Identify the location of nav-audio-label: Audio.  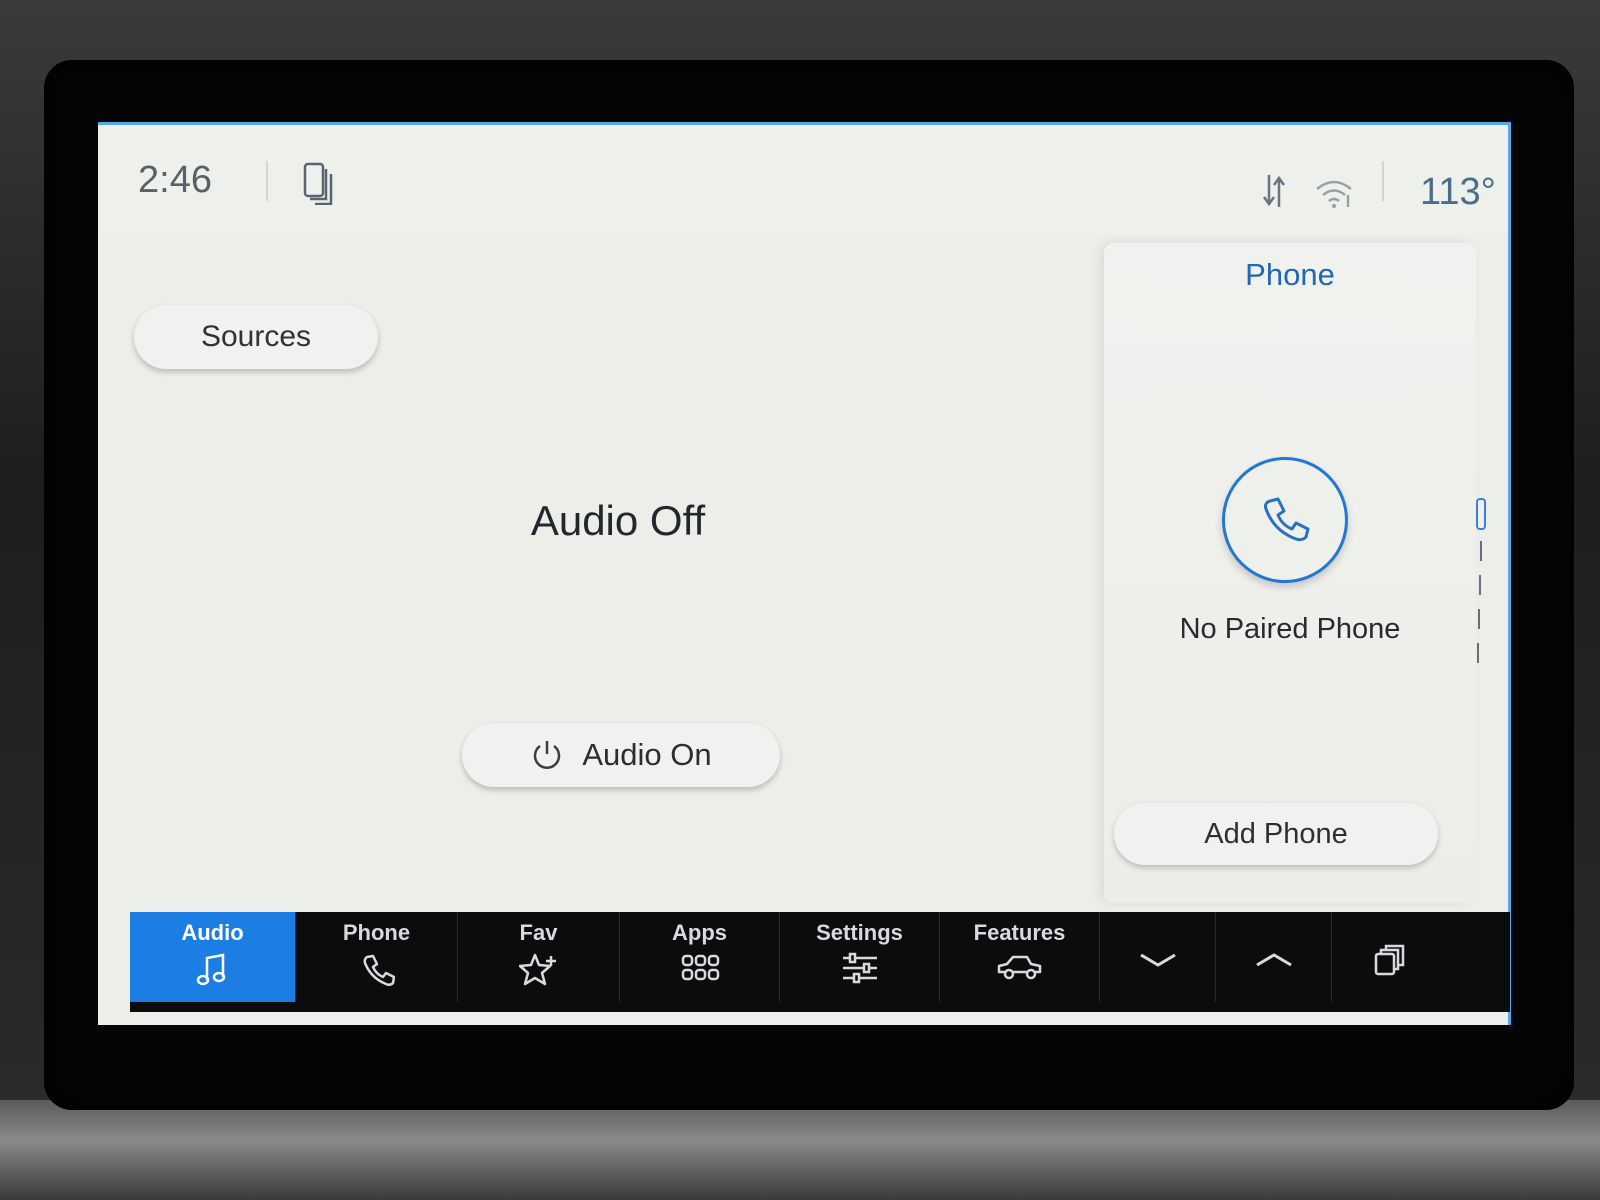
(212, 932).